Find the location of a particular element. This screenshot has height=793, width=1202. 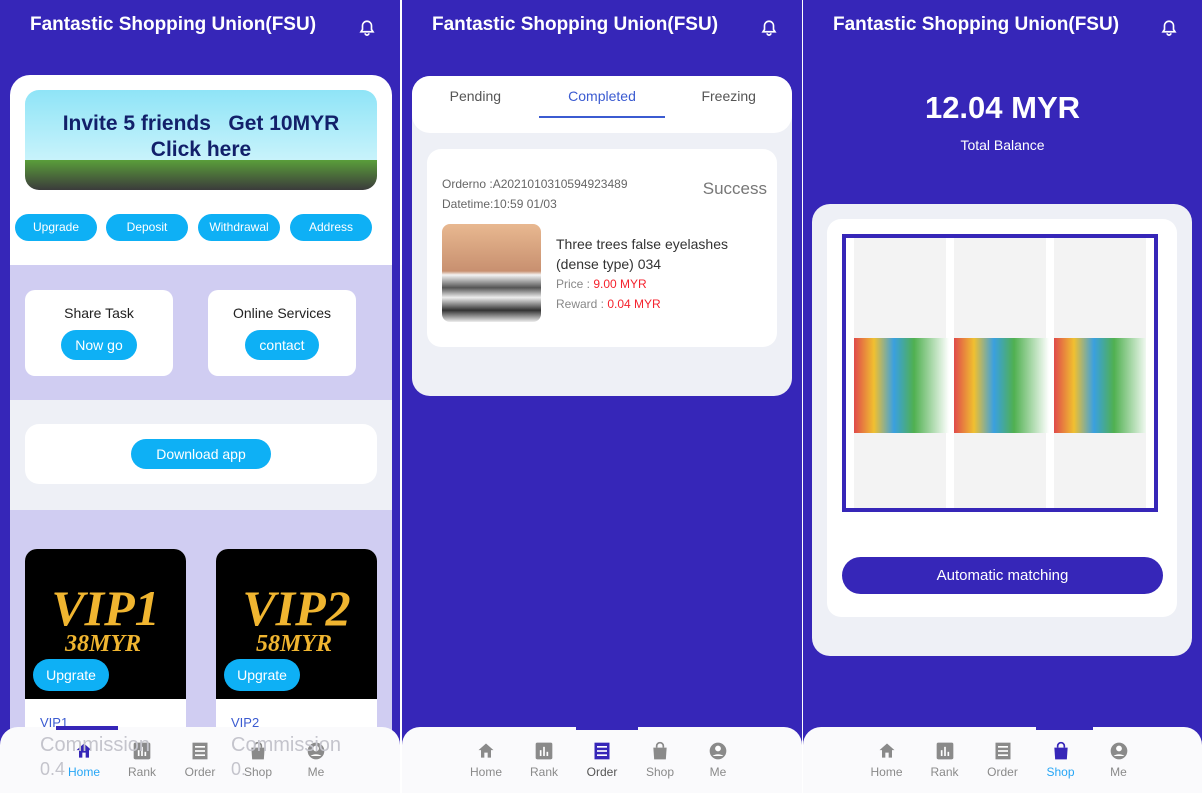

share-task-card: Share Task Now go is located at coordinates (99, 333).